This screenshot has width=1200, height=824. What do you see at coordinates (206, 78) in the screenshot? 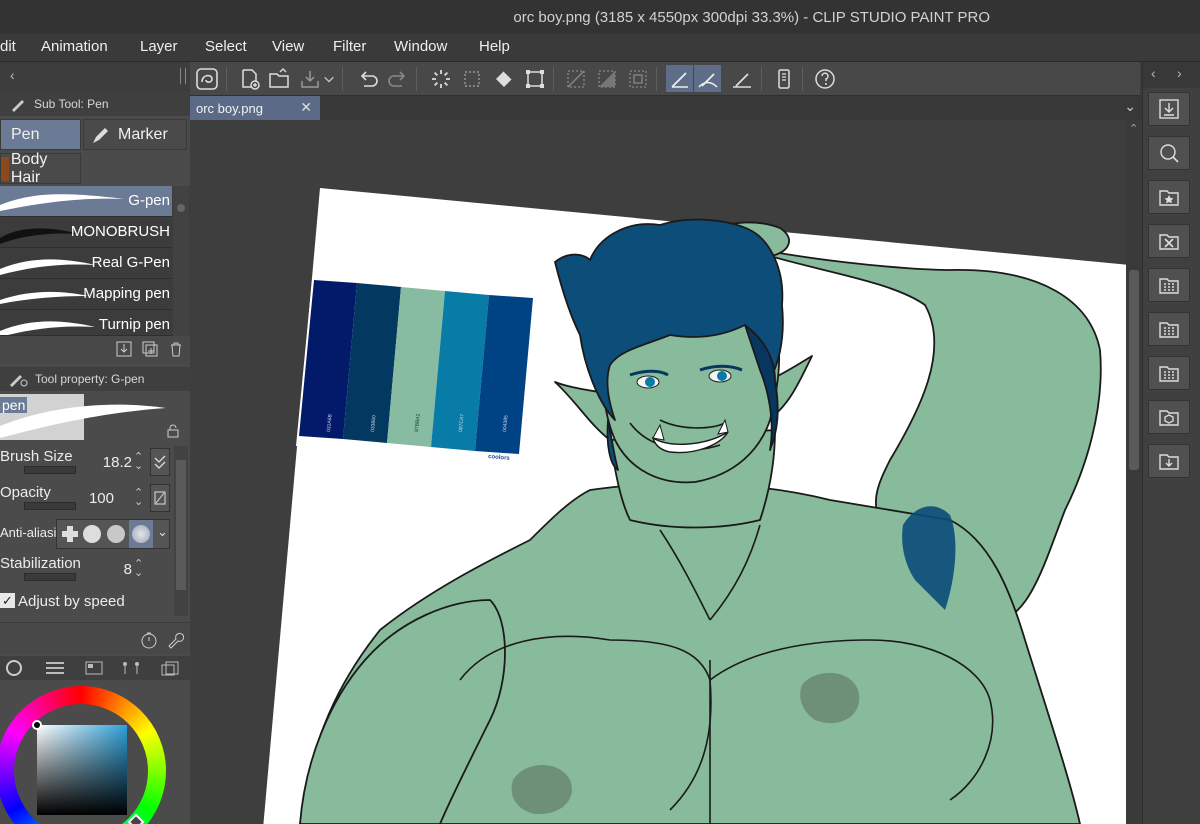
I see `clip-studio-icon` at bounding box center [206, 78].